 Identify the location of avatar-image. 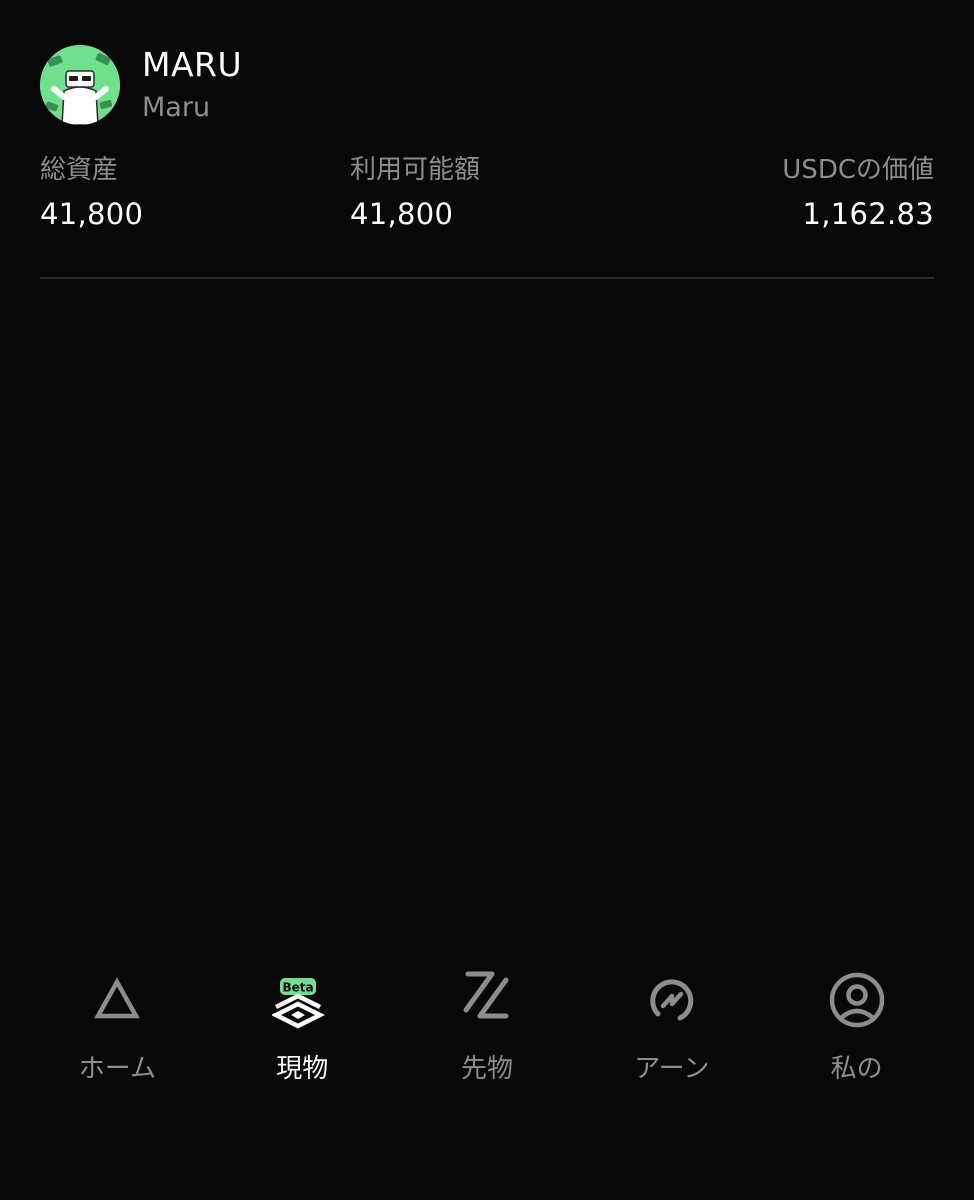
(80, 85).